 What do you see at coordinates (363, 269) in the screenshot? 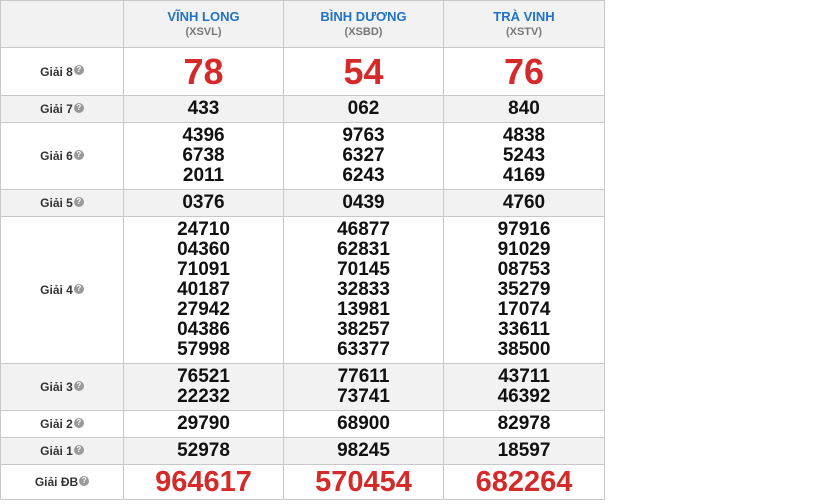
I see `winning-number: 70145` at bounding box center [363, 269].